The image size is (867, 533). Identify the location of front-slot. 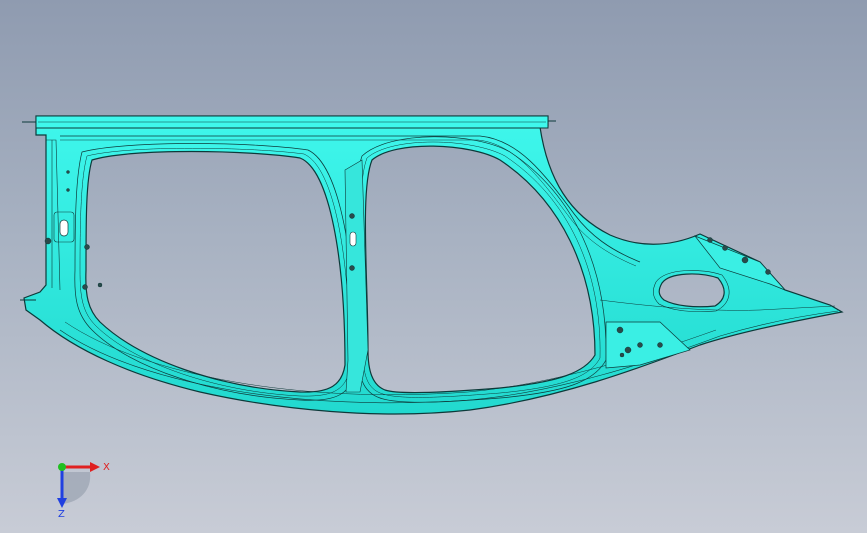
(64, 228).